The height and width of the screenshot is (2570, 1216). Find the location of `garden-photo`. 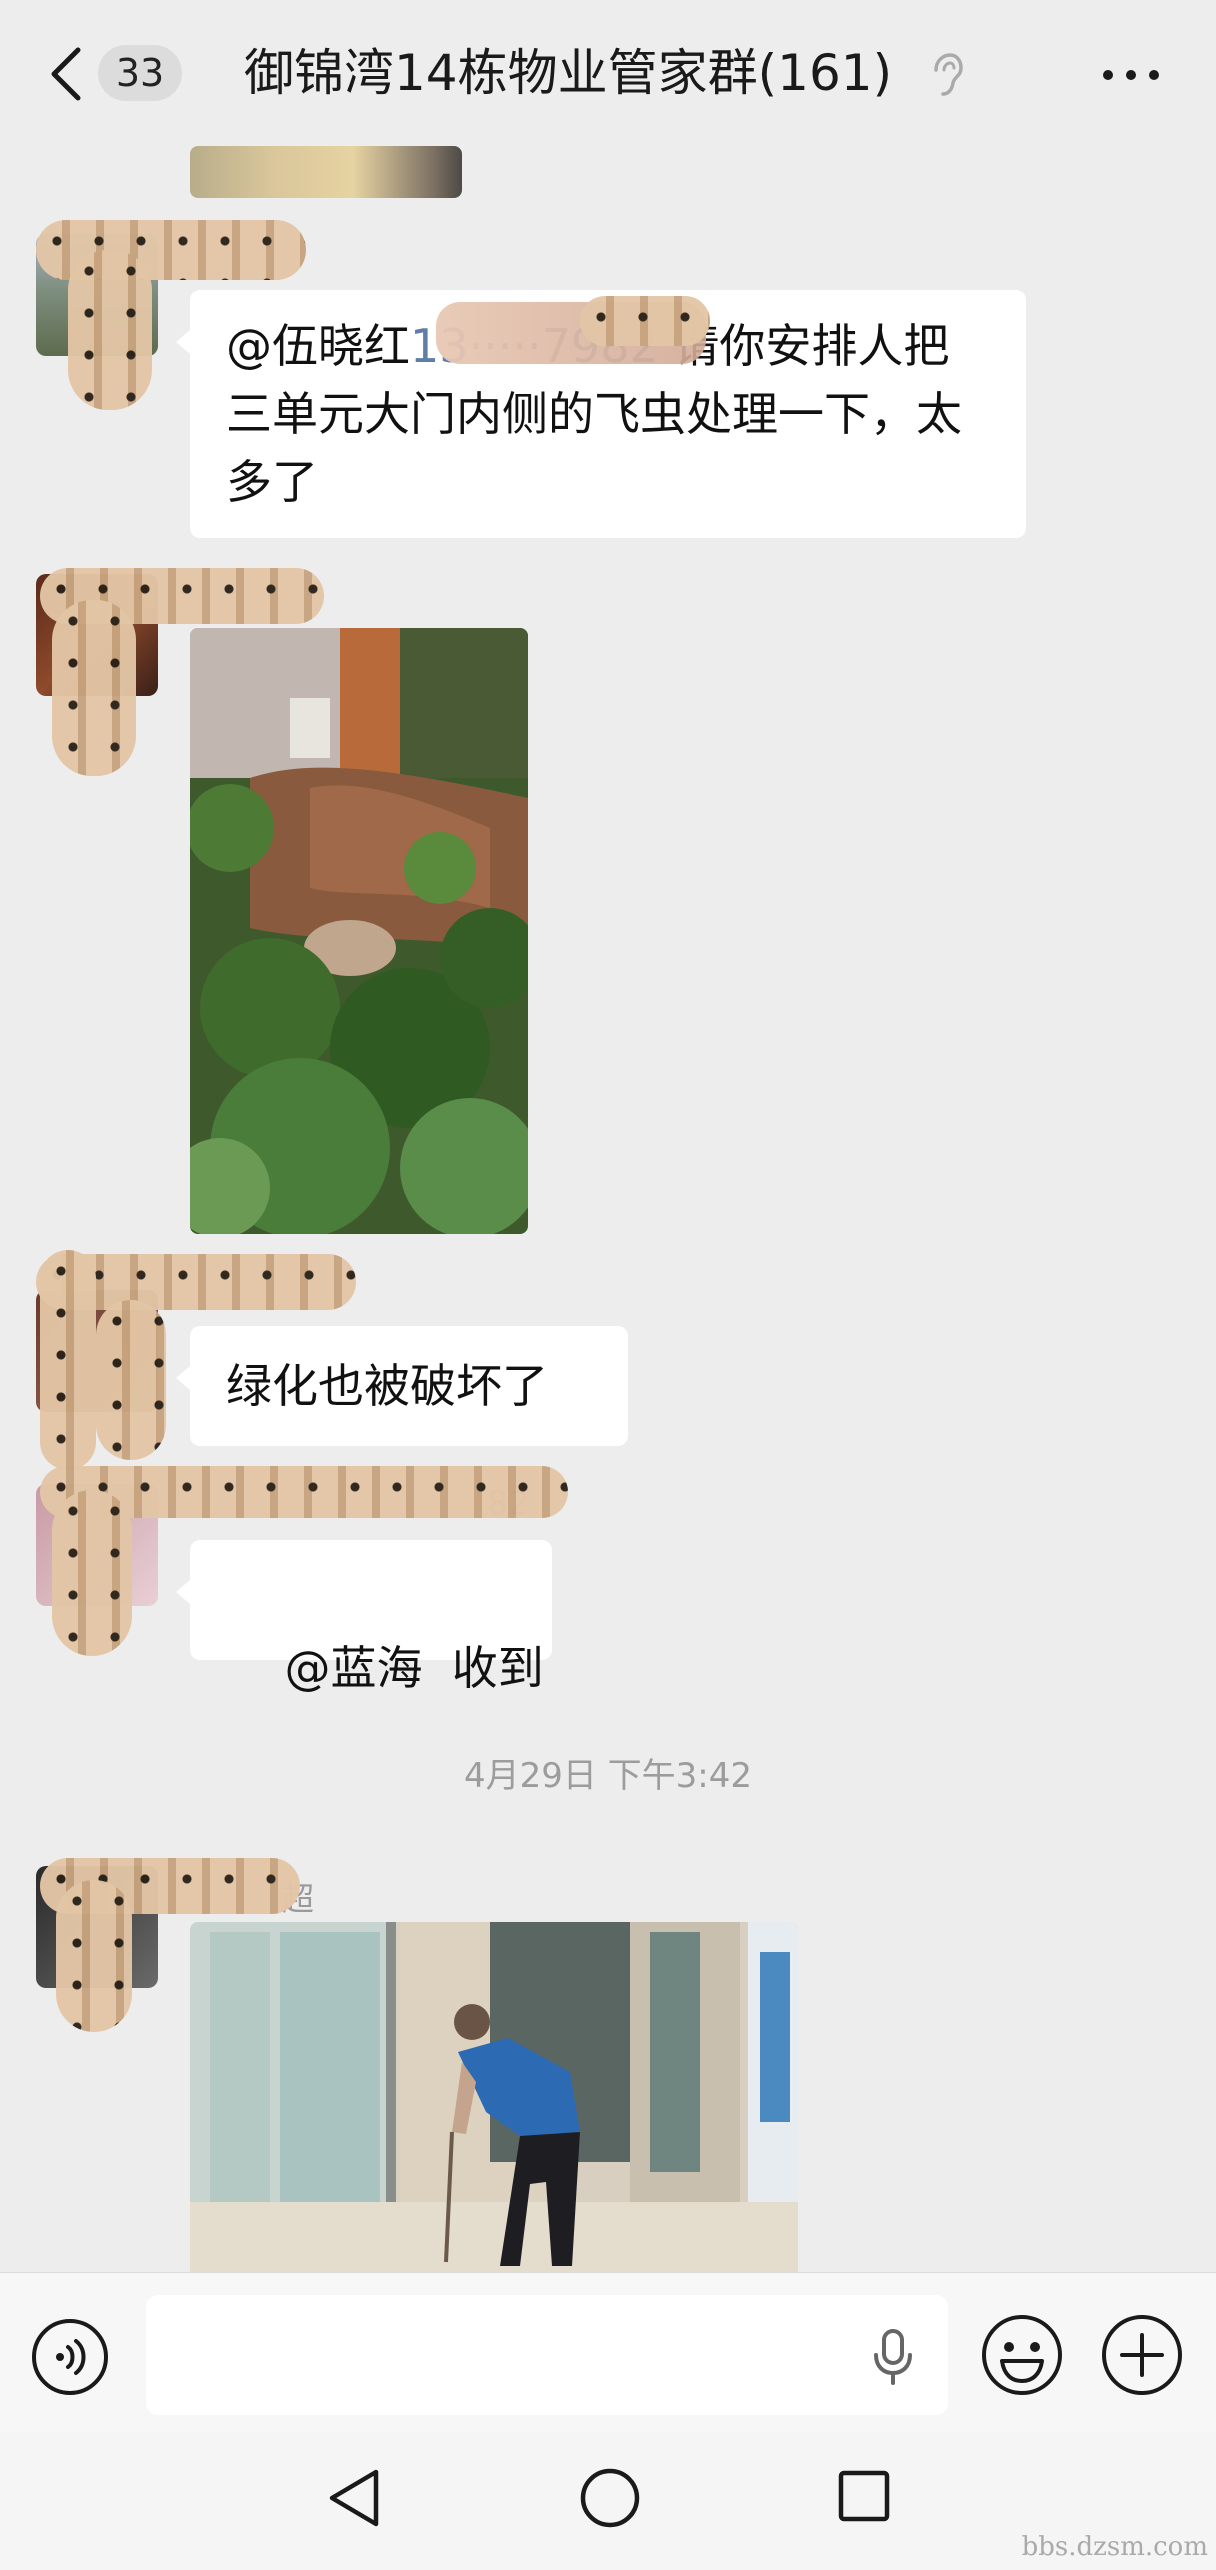

garden-photo is located at coordinates (359, 931).